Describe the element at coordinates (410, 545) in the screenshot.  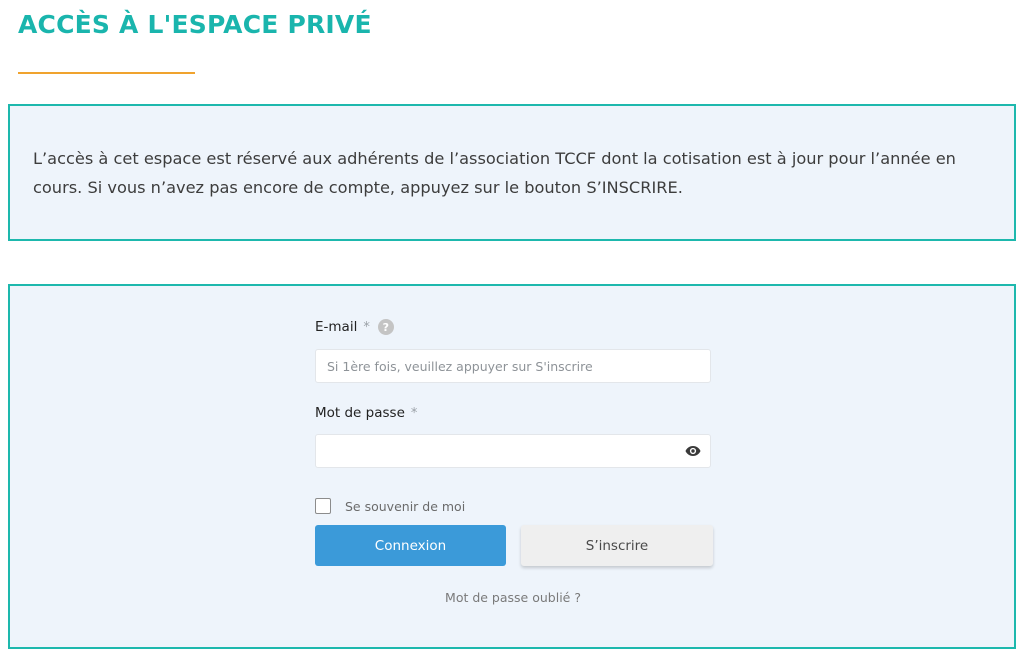
I see `login-button: Connexion` at that location.